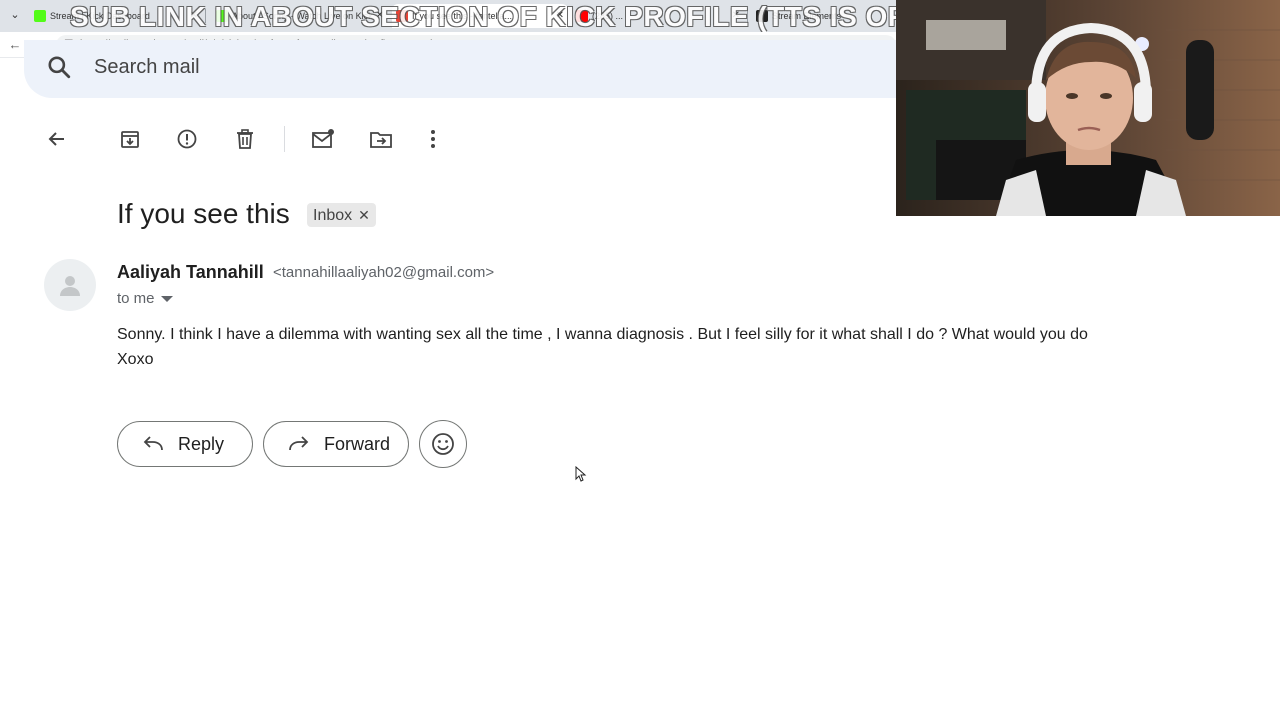 The image size is (1280, 720). What do you see at coordinates (581, 474) in the screenshot?
I see `mouse-cursor-icon` at bounding box center [581, 474].